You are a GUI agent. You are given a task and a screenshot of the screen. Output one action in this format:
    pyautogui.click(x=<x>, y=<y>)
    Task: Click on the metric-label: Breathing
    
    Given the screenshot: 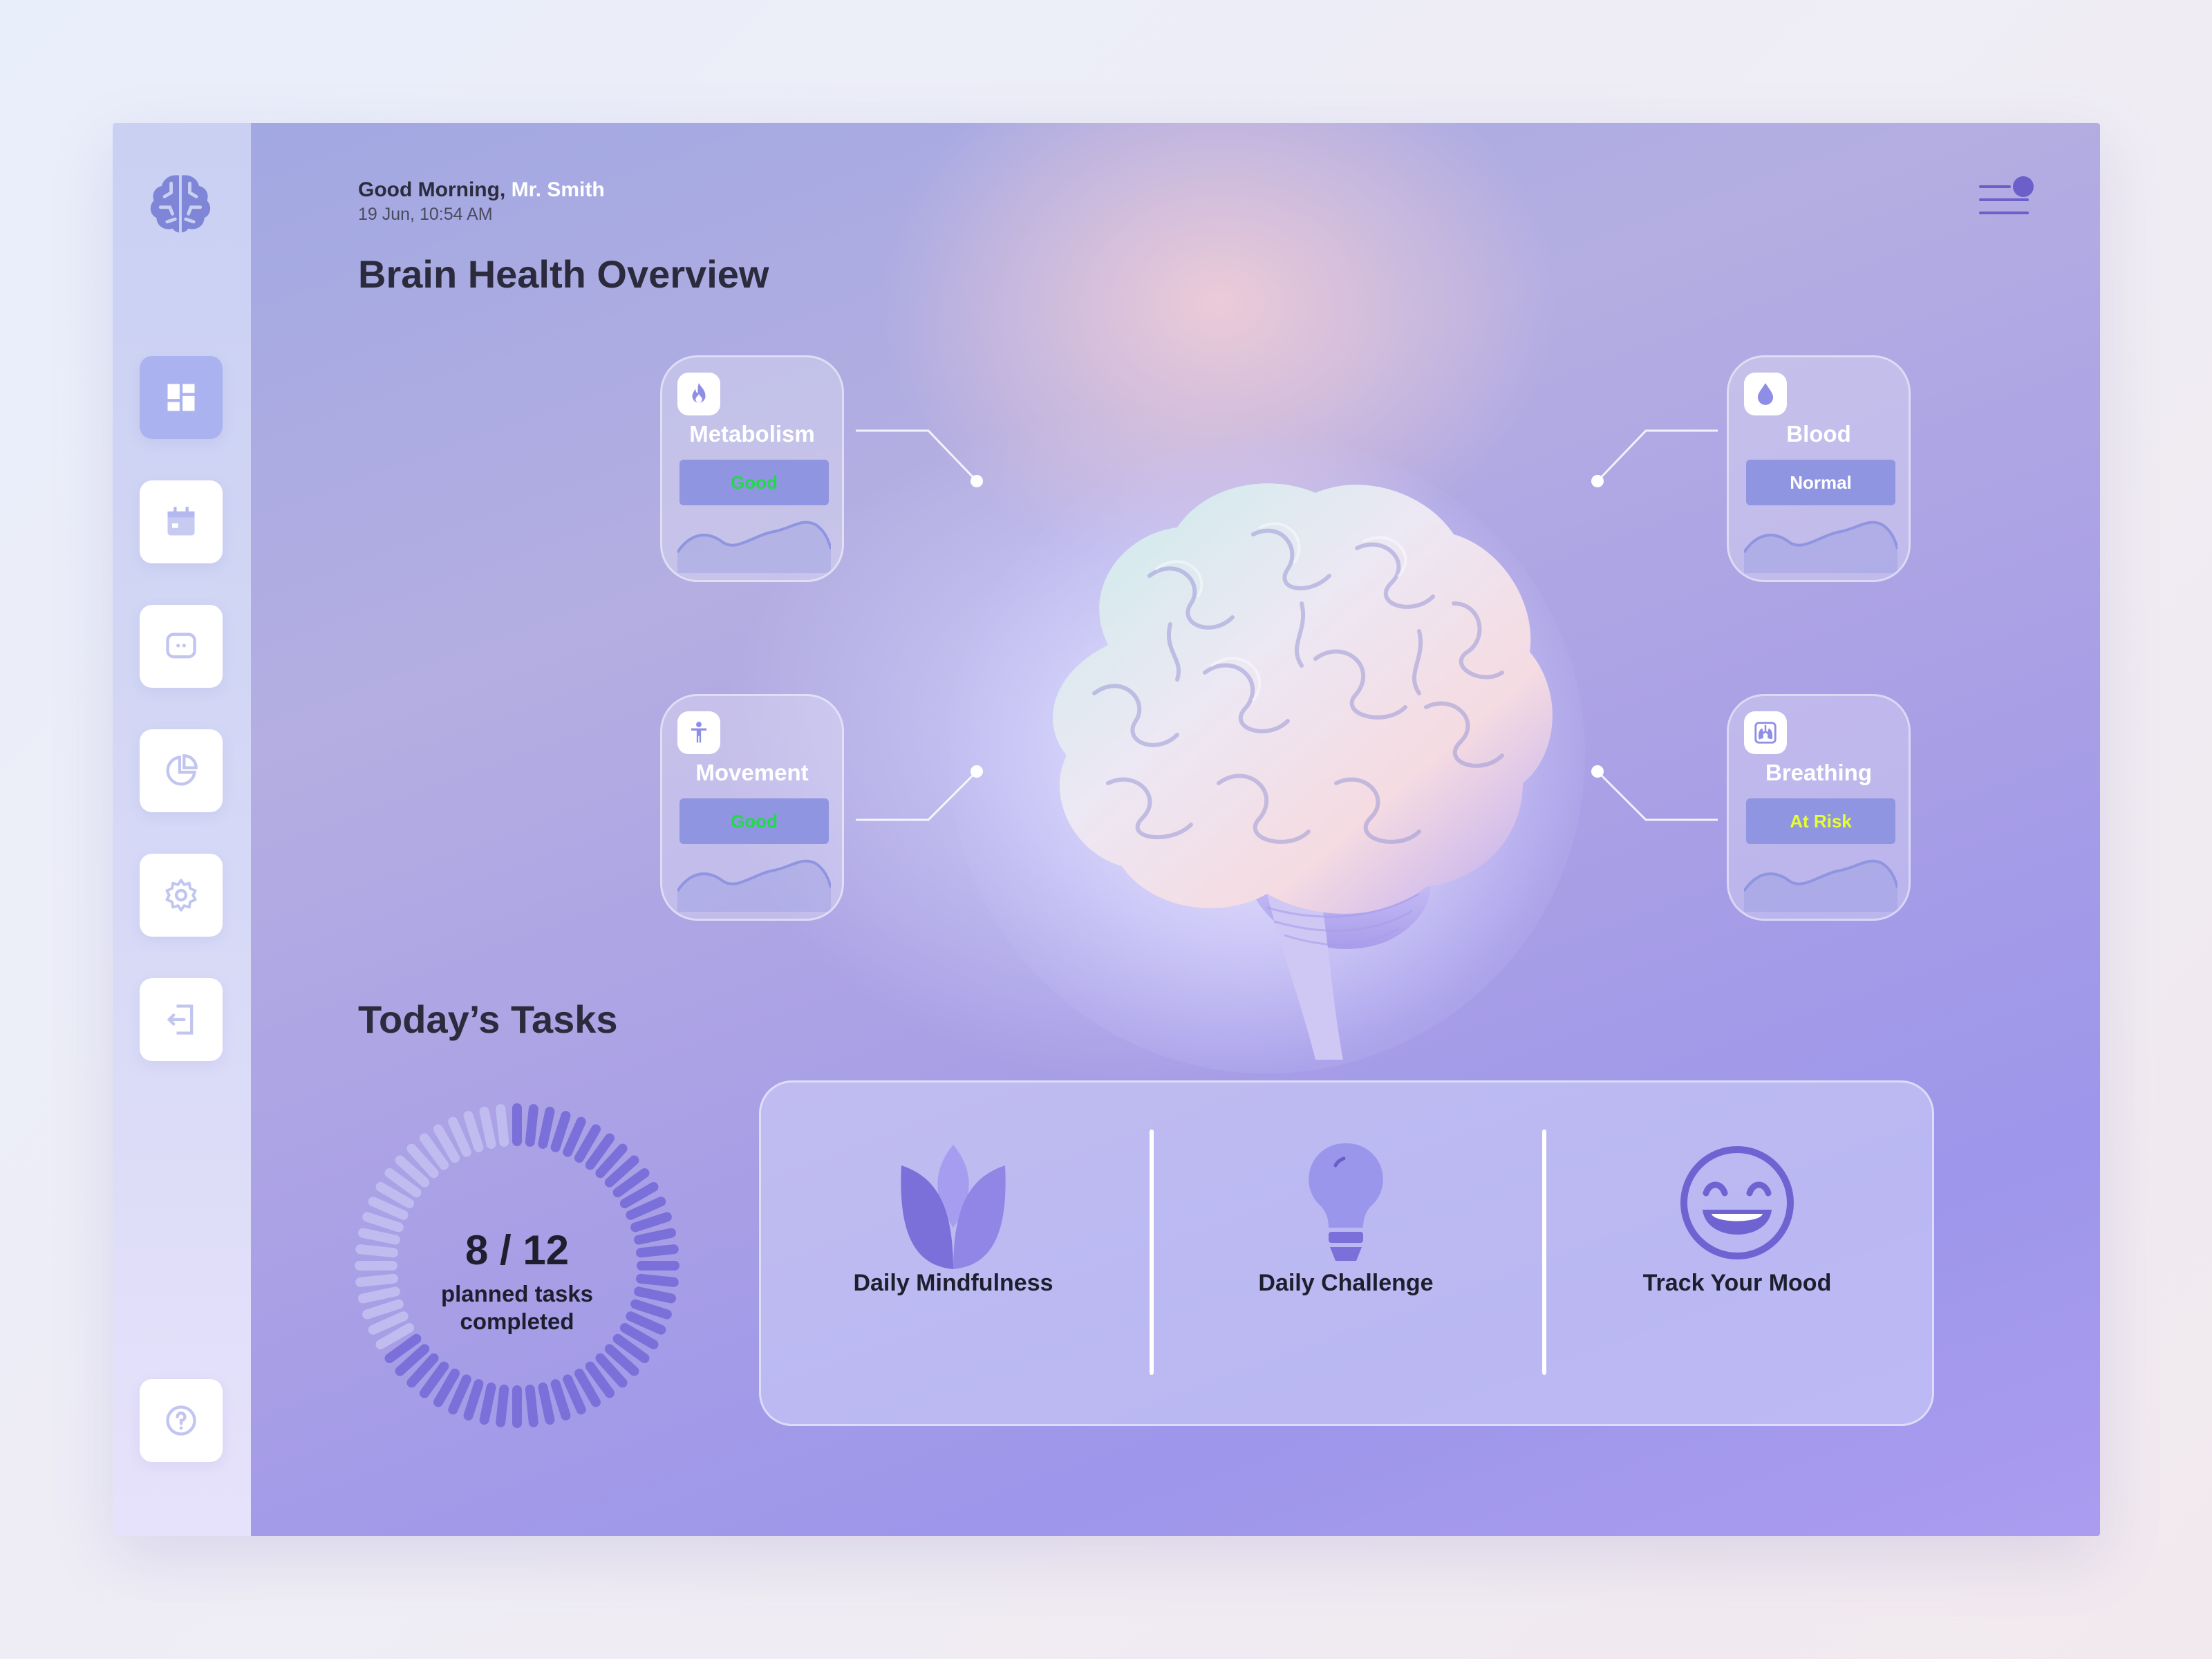 What is the action you would take?
    pyautogui.click(x=1818, y=772)
    